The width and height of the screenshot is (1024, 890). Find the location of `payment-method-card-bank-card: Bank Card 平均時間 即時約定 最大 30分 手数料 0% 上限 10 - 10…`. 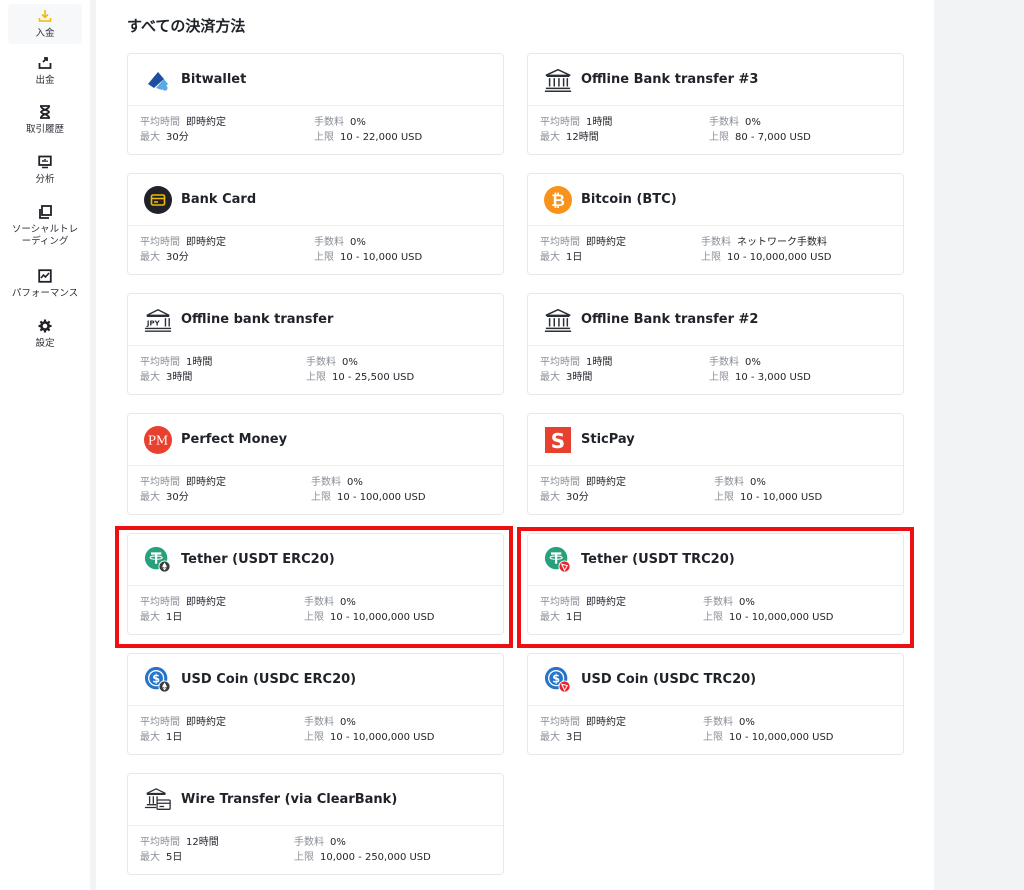

payment-method-card-bank-card: Bank Card 平均時間 即時約定 最大 30分 手数料 0% 上限 10 - 10… is located at coordinates (315, 224).